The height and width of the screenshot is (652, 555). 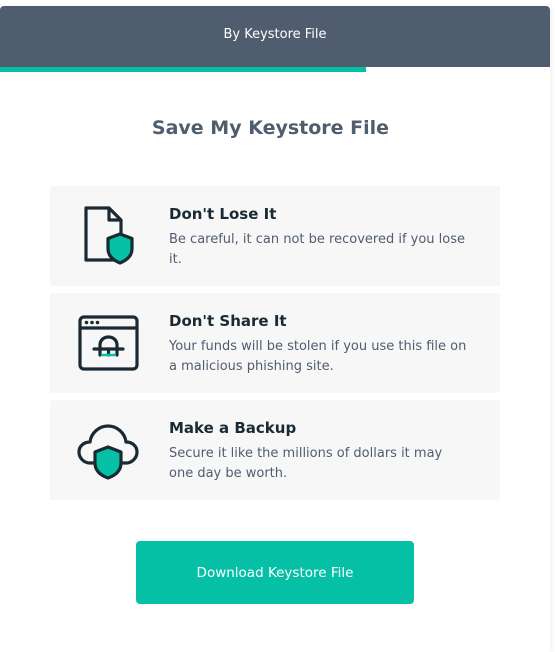 I want to click on cloud-shield-icon, so click(x=108, y=452).